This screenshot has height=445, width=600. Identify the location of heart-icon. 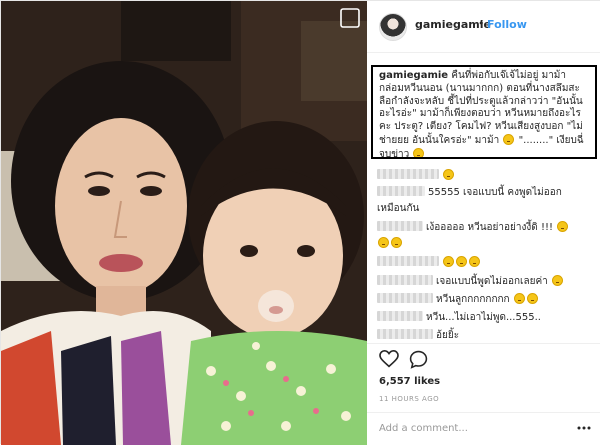
(389, 359).